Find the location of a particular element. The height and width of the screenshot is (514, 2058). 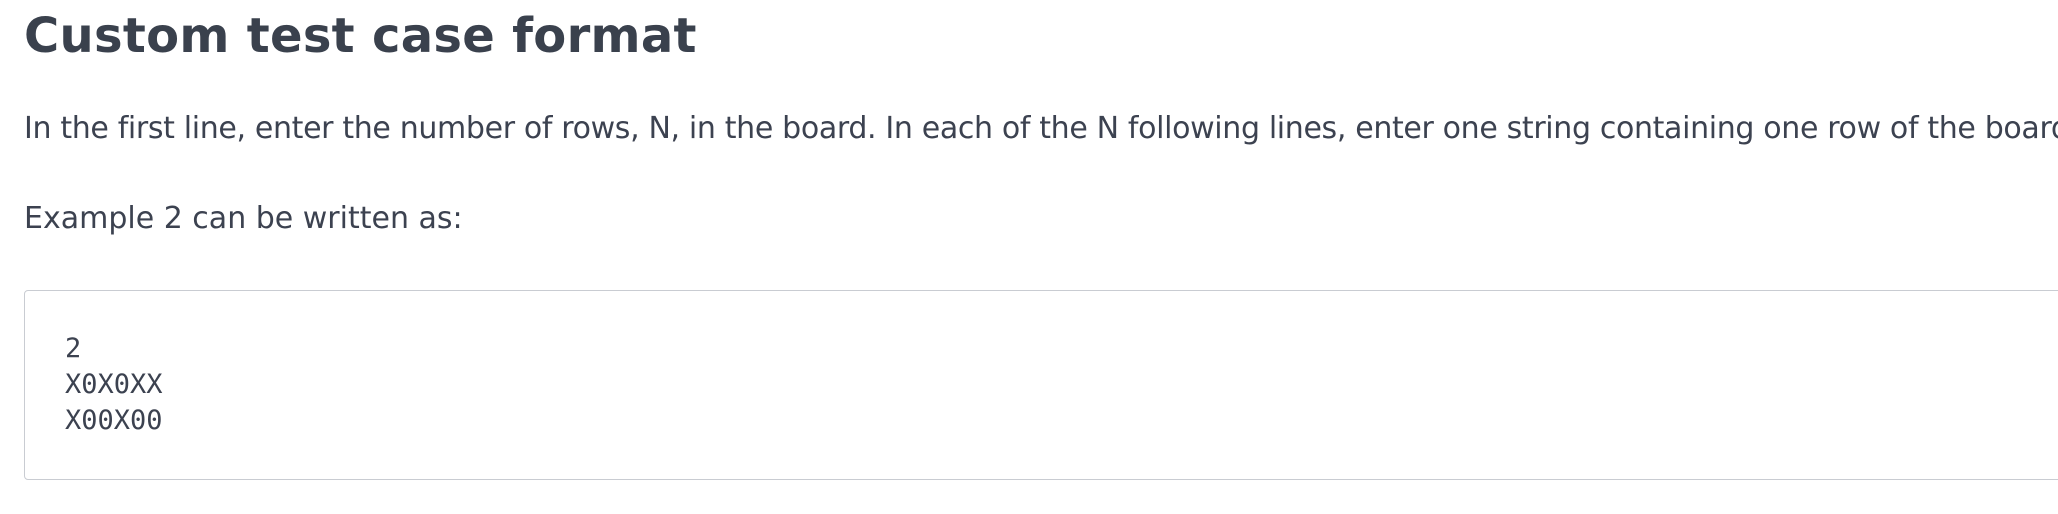

code-example-block: 2 X0X0XX X00X00 is located at coordinates (114, 385).